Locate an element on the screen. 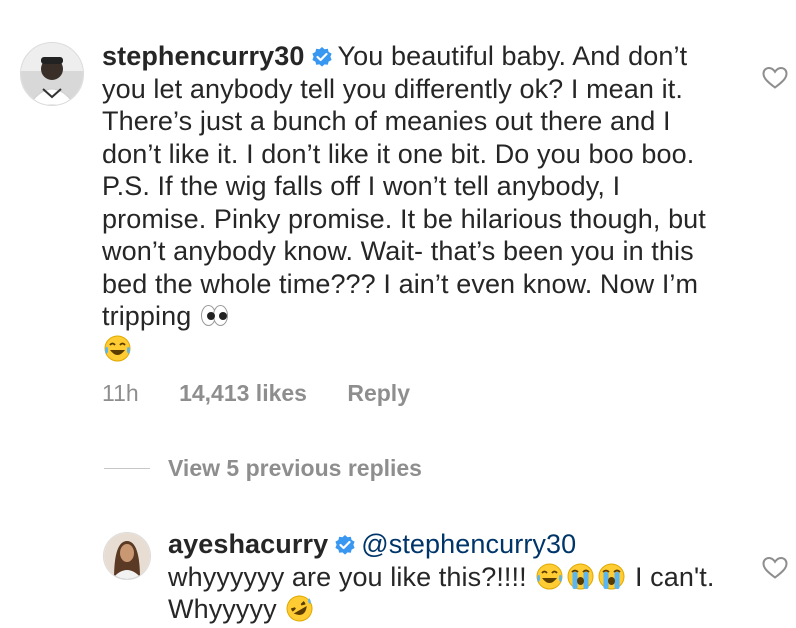 The image size is (796, 628). reply-avatar is located at coordinates (127, 556).